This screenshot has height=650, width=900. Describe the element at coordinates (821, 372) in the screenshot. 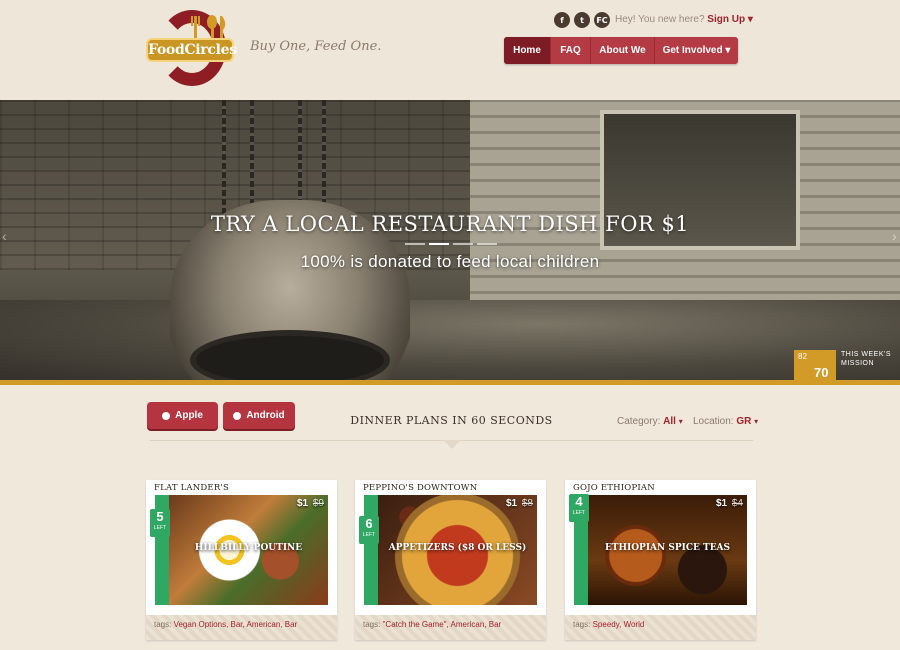

I see `mission-count: 70` at that location.